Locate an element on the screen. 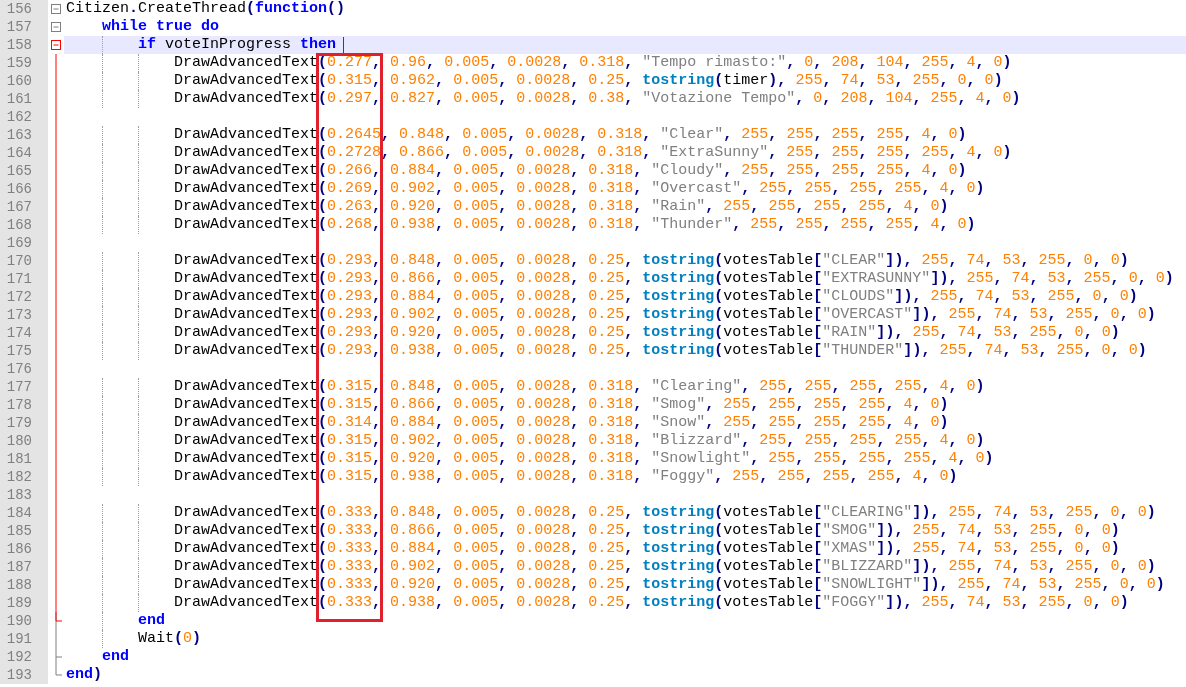 The image size is (1186, 687). code-line: DrawAdvancedText(0.333, 0.902, 0.005, 0.0028, 0.25, tostring(votesTable["BLIZZARD"]), 255, 74, 53, 255, 0, 0) is located at coordinates (611, 567).